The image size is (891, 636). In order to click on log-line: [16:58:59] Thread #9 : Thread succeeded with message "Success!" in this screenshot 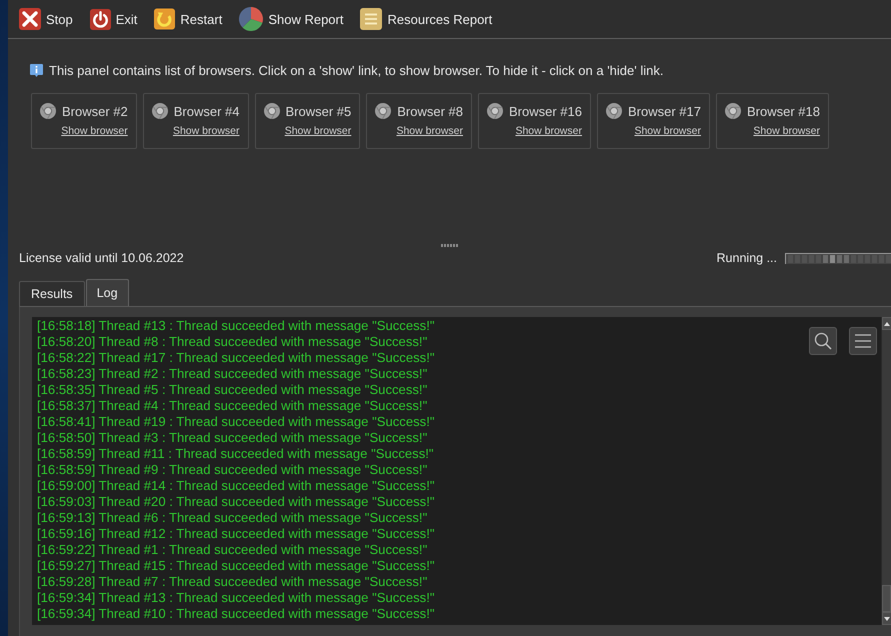, I will do `click(232, 470)`.